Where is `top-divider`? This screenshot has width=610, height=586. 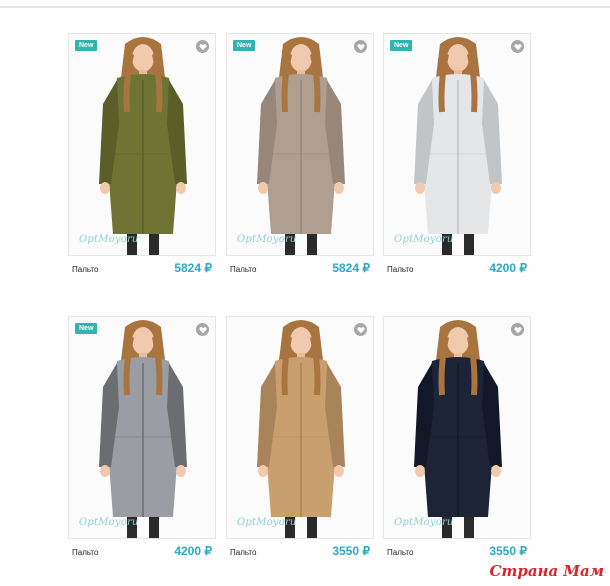
top-divider is located at coordinates (305, 7).